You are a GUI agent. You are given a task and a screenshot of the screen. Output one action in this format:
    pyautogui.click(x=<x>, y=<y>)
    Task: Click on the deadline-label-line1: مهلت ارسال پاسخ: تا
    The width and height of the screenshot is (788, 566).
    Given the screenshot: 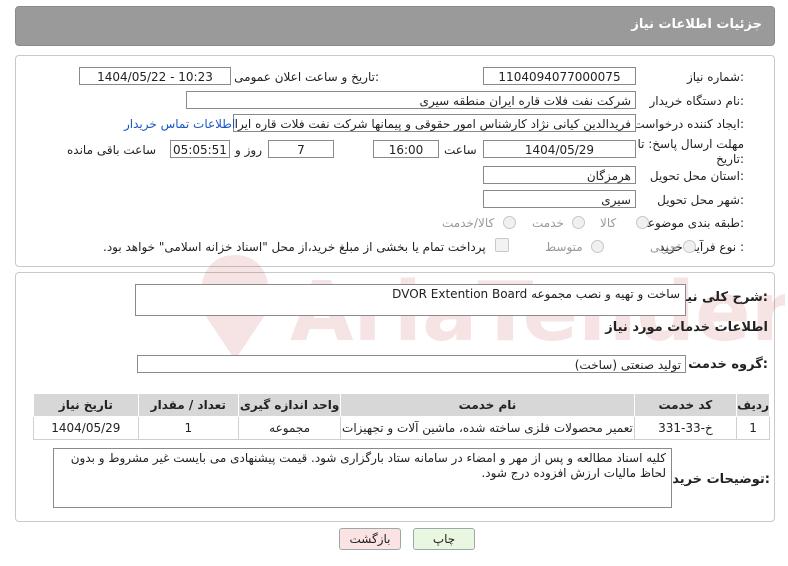 What is the action you would take?
    pyautogui.click(x=690, y=144)
    